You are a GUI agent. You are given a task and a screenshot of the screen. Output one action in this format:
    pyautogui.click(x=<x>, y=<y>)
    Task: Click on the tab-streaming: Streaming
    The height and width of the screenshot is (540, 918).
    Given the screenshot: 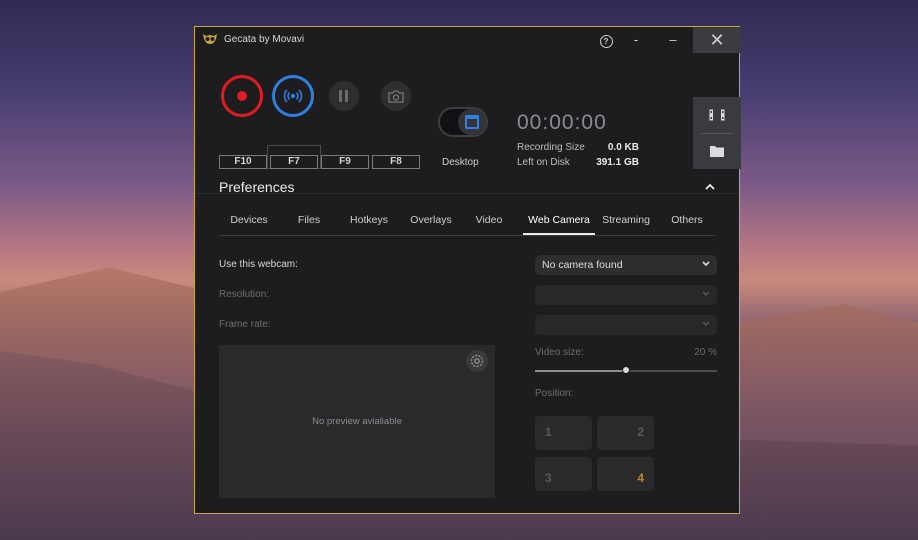 What is the action you would take?
    pyautogui.click(x=626, y=224)
    